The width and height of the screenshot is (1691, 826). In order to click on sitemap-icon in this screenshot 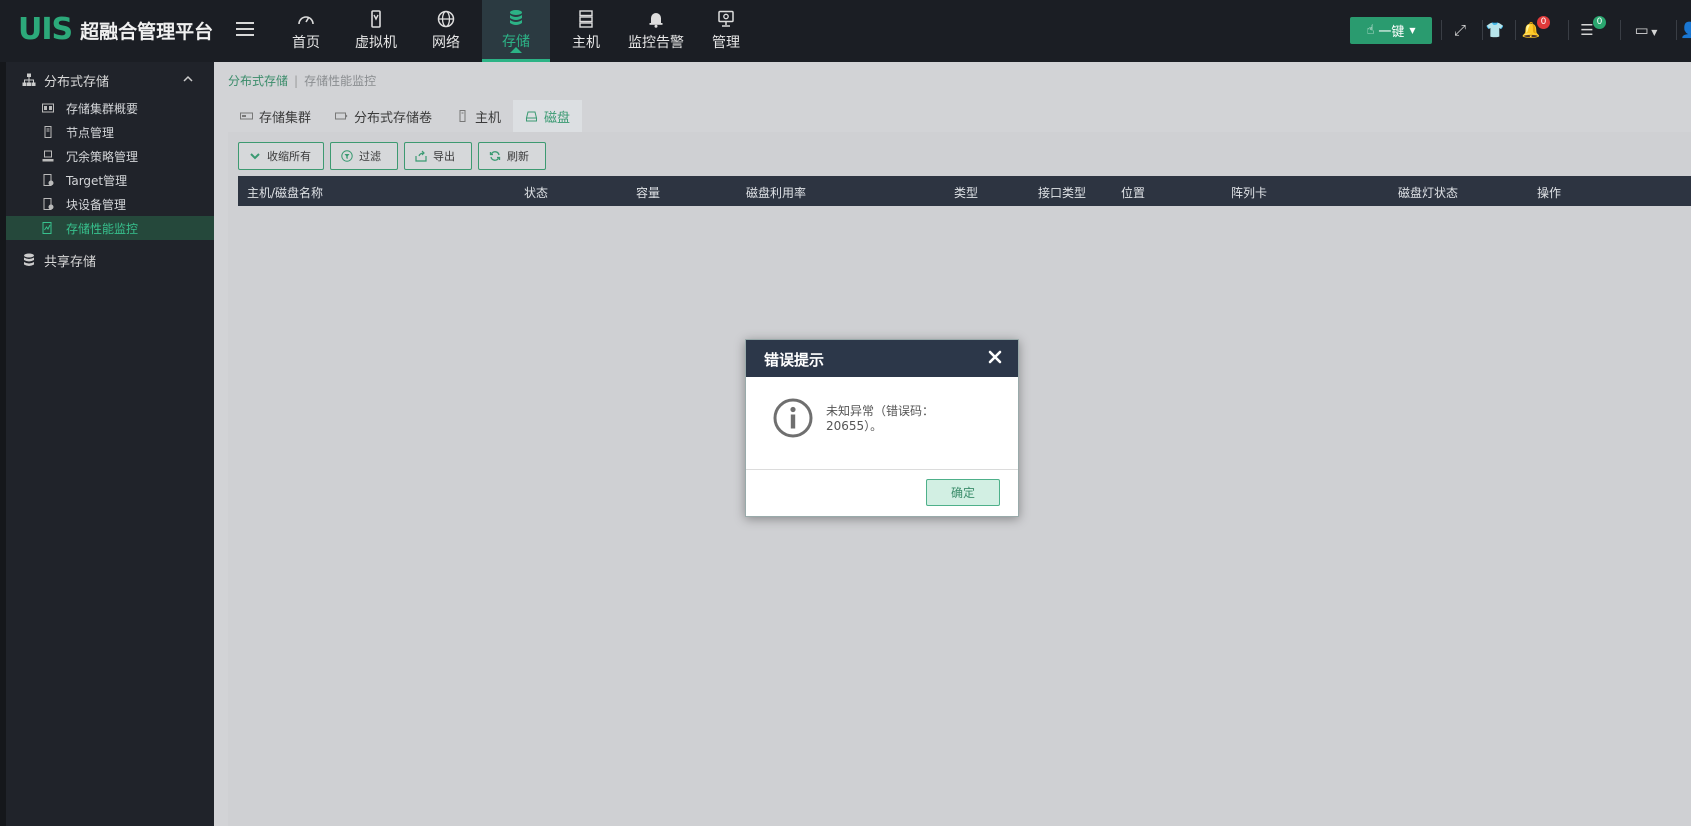, I will do `click(29, 79)`.